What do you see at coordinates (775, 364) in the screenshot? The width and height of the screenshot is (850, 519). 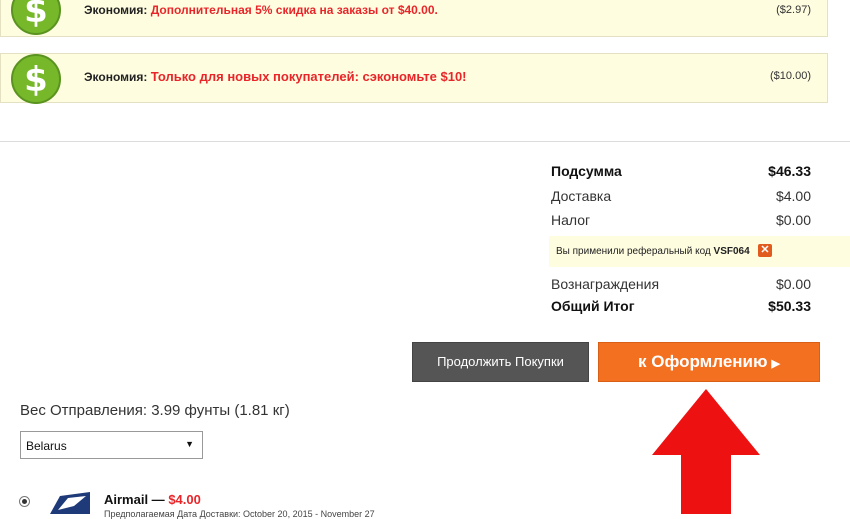 I see `chevron-right-icon: ▶` at bounding box center [775, 364].